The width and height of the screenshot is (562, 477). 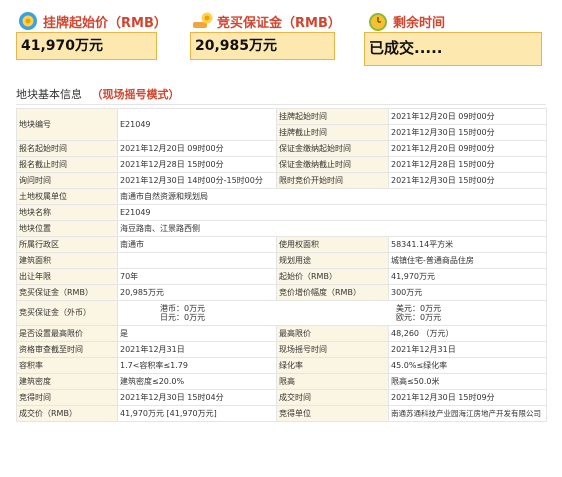 I want to click on table-key: 容积率, so click(x=67, y=365).